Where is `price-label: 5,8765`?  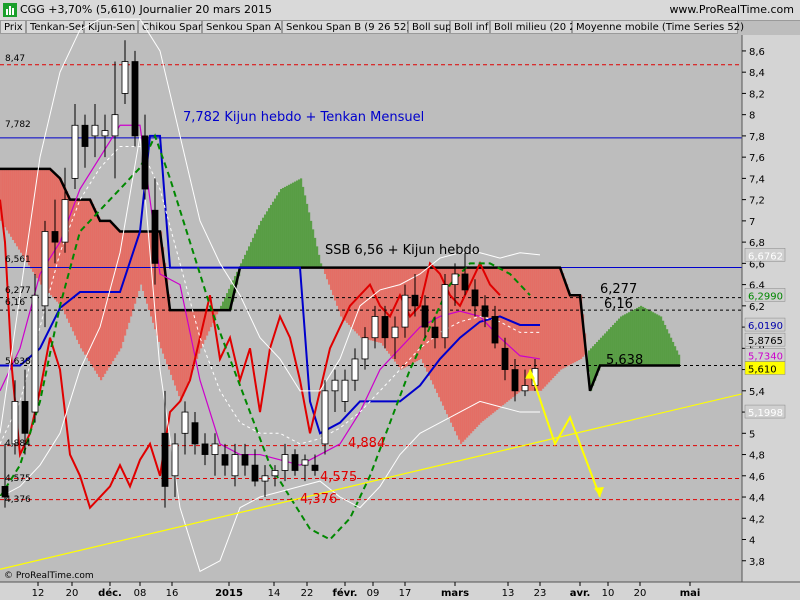
price-label: 5,8765 is located at coordinates (765, 341).